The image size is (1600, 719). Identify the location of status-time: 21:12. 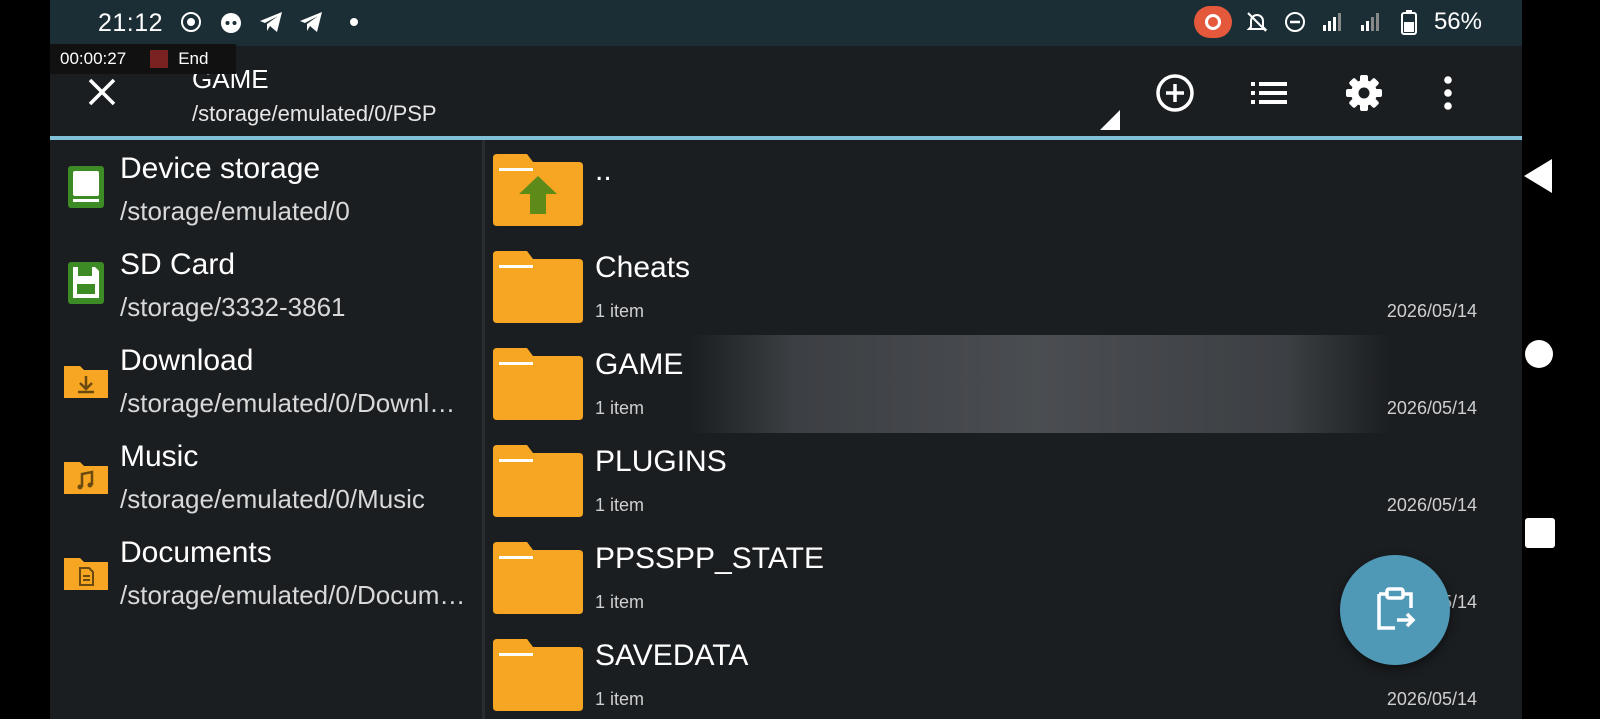
(131, 23).